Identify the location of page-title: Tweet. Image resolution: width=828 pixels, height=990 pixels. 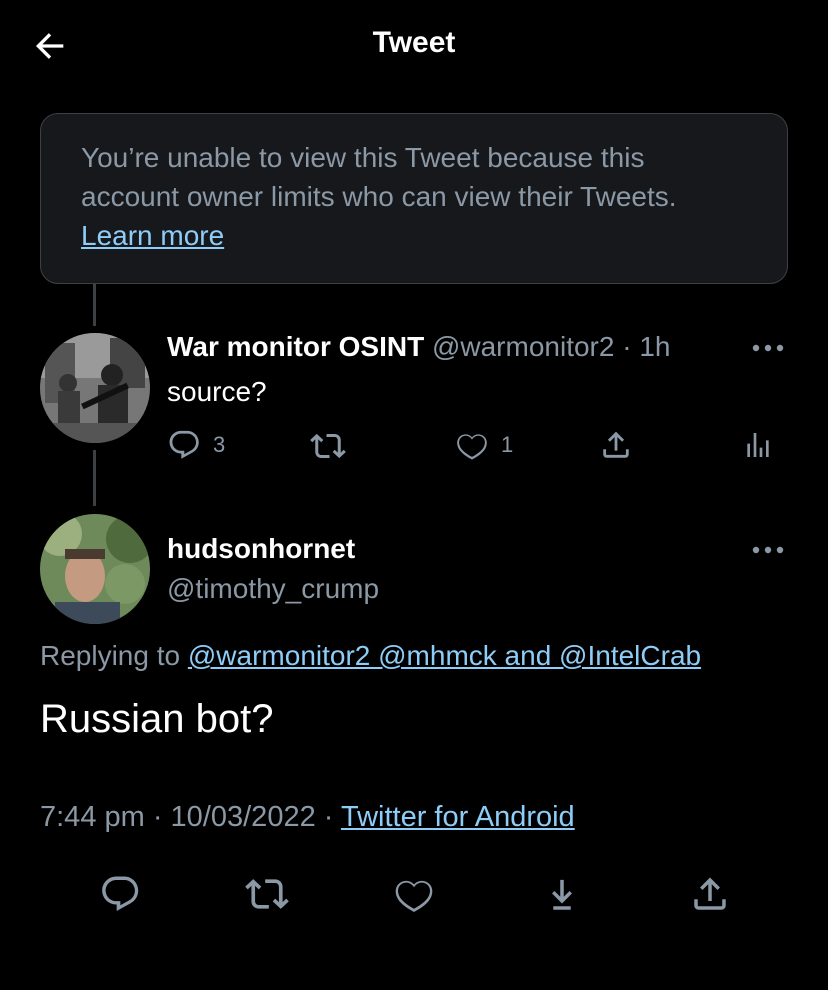
(414, 42).